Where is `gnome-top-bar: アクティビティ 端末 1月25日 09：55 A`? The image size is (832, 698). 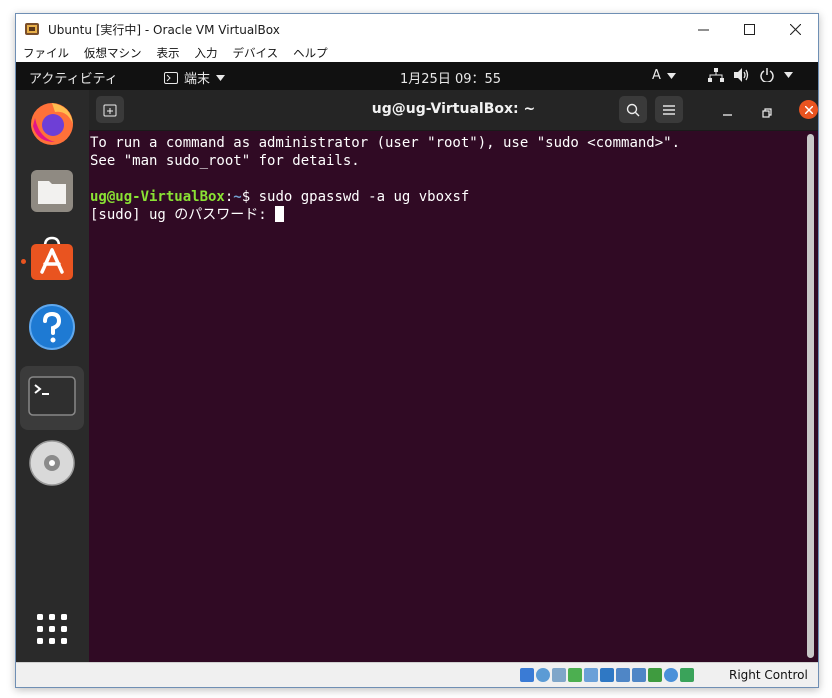 gnome-top-bar: アクティビティ 端末 1月25日 09：55 A is located at coordinates (417, 76).